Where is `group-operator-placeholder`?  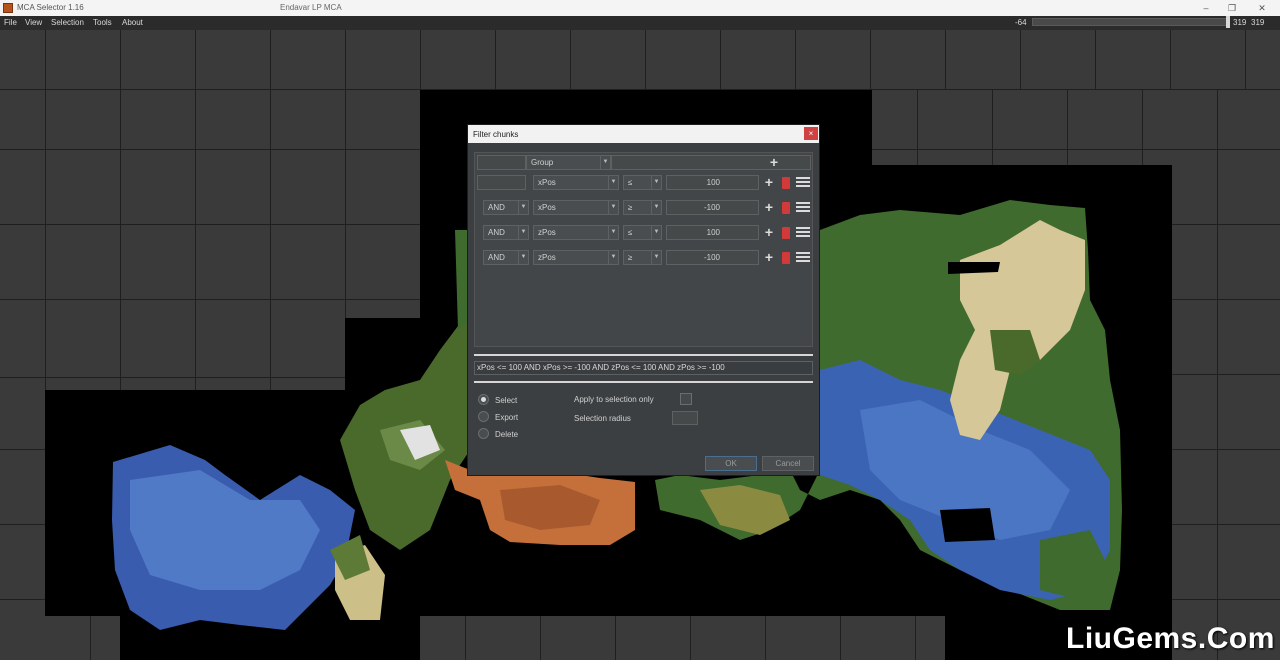
group-operator-placeholder is located at coordinates (501, 162).